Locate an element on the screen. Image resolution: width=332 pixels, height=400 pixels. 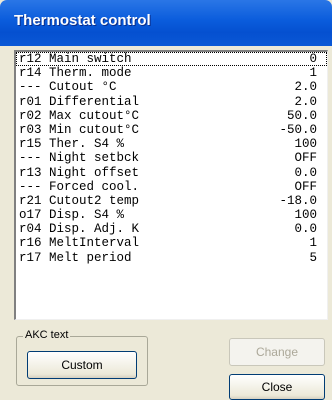
parameter-row: --- Forced cool. OFF is located at coordinates (171, 187).